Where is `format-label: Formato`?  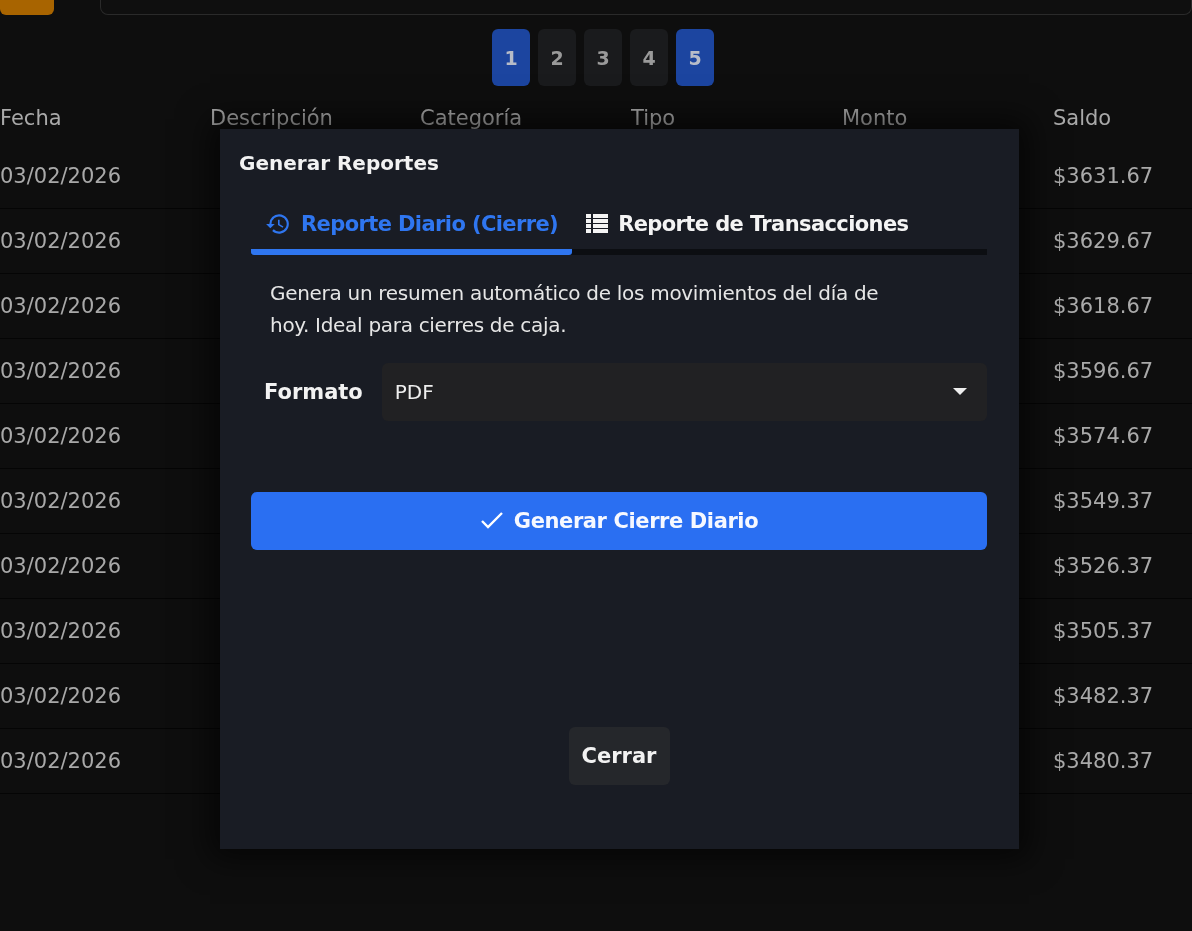 format-label: Formato is located at coordinates (313, 392).